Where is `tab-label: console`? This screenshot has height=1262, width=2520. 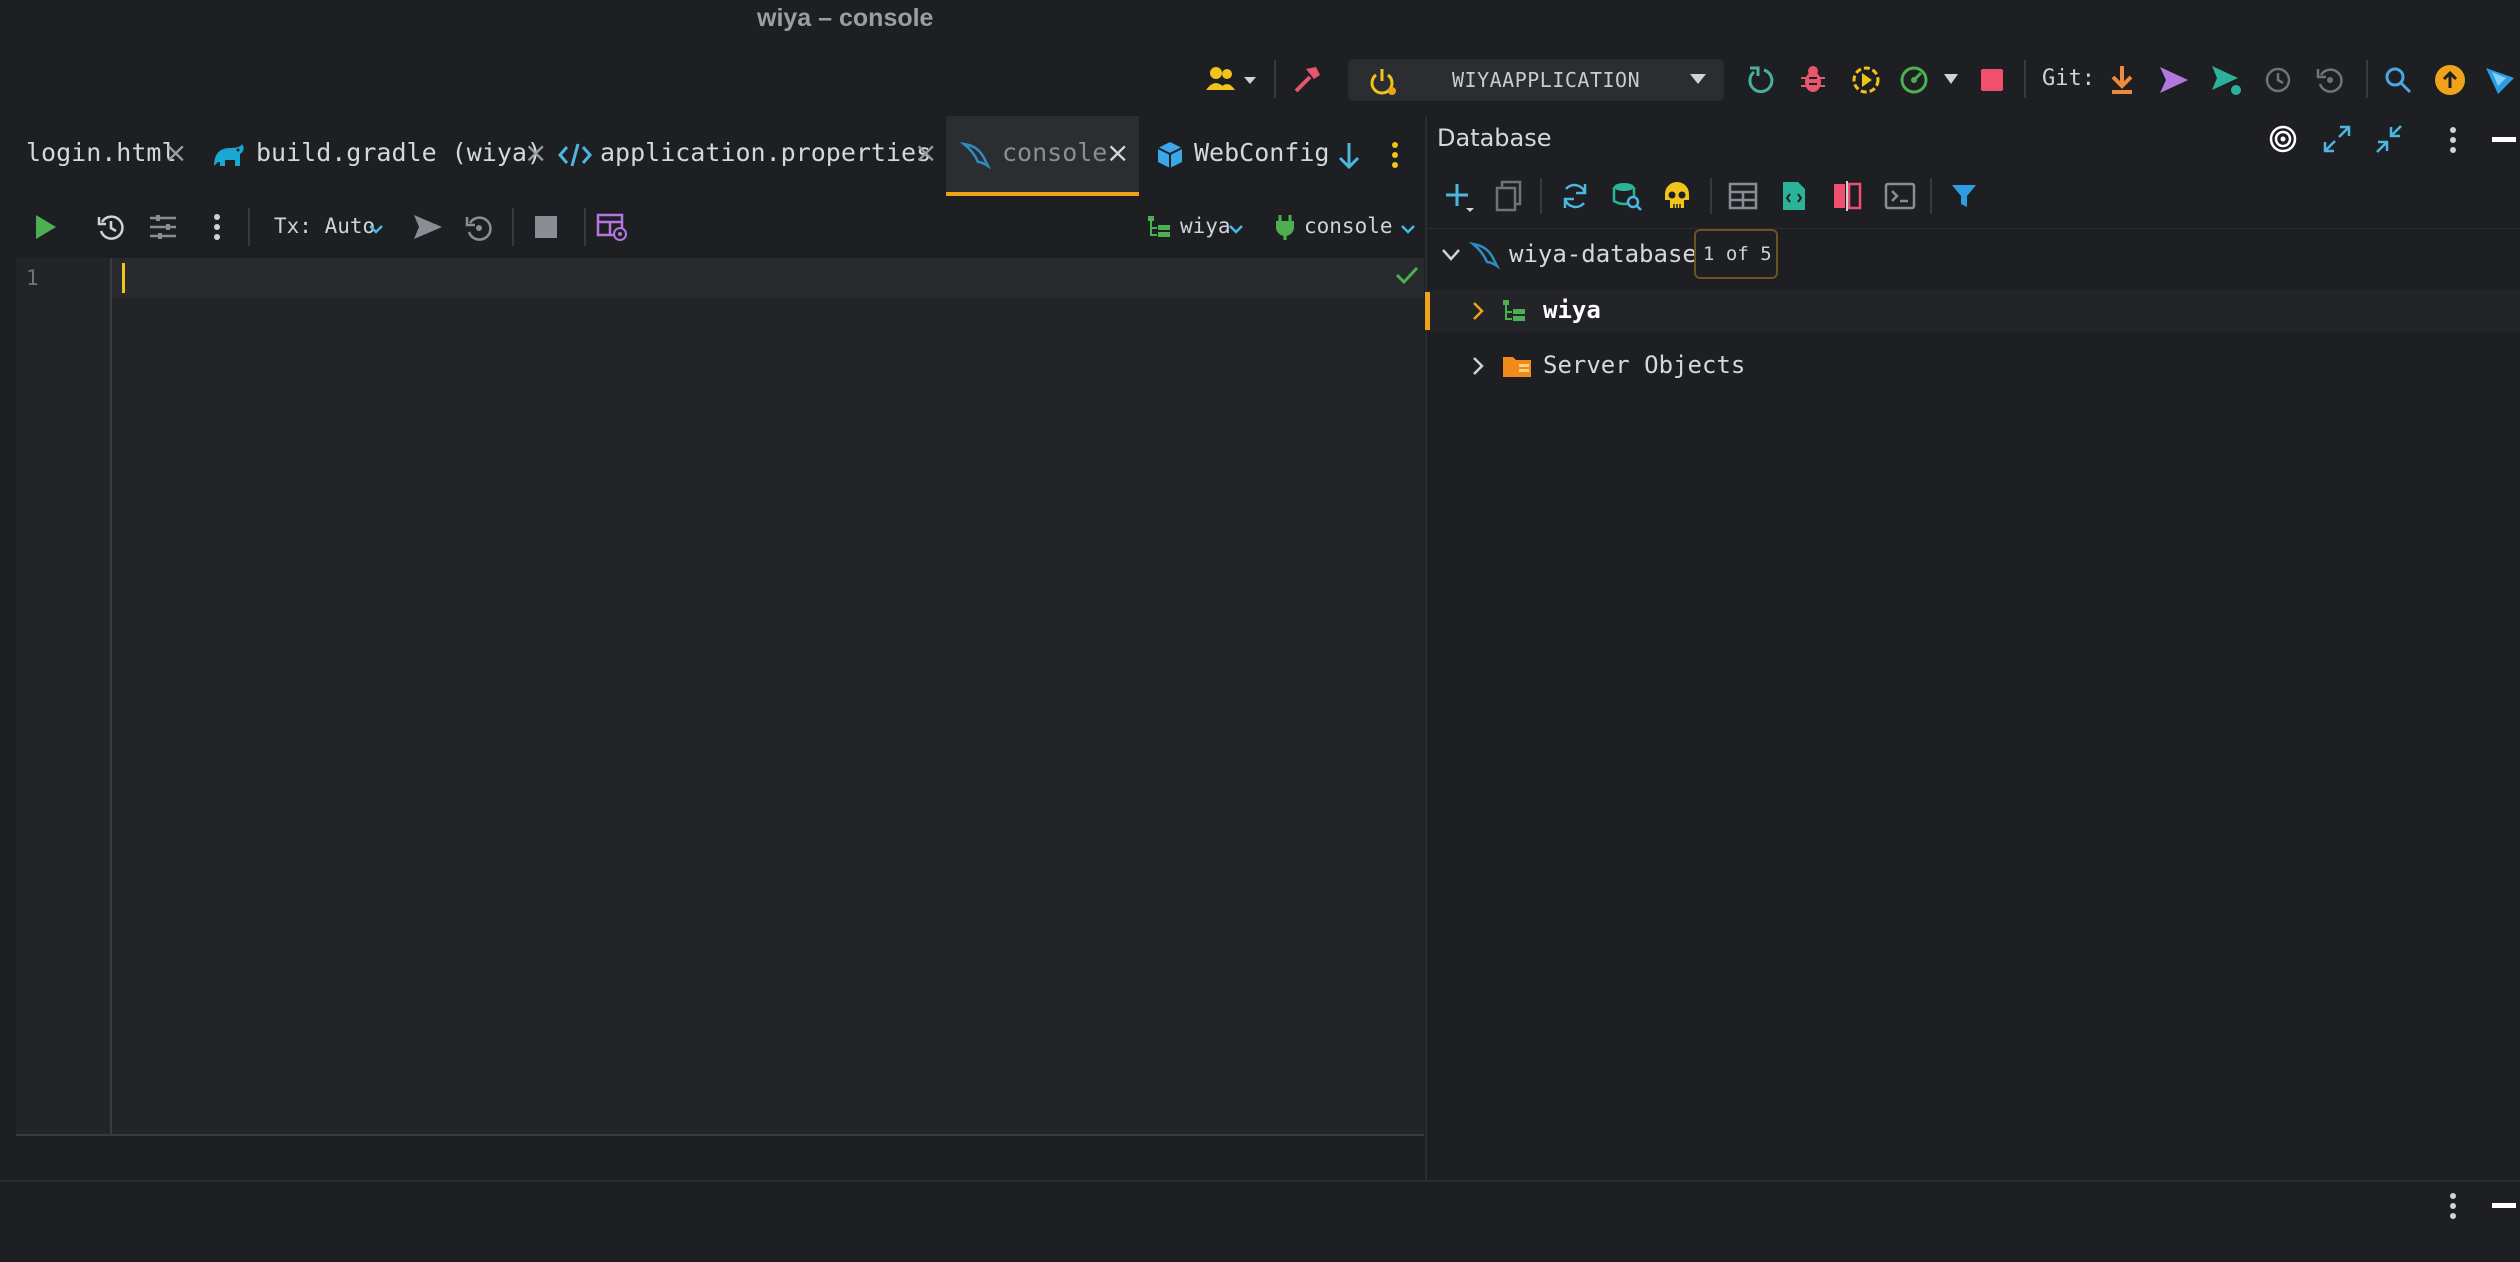 tab-label: console is located at coordinates (1055, 152).